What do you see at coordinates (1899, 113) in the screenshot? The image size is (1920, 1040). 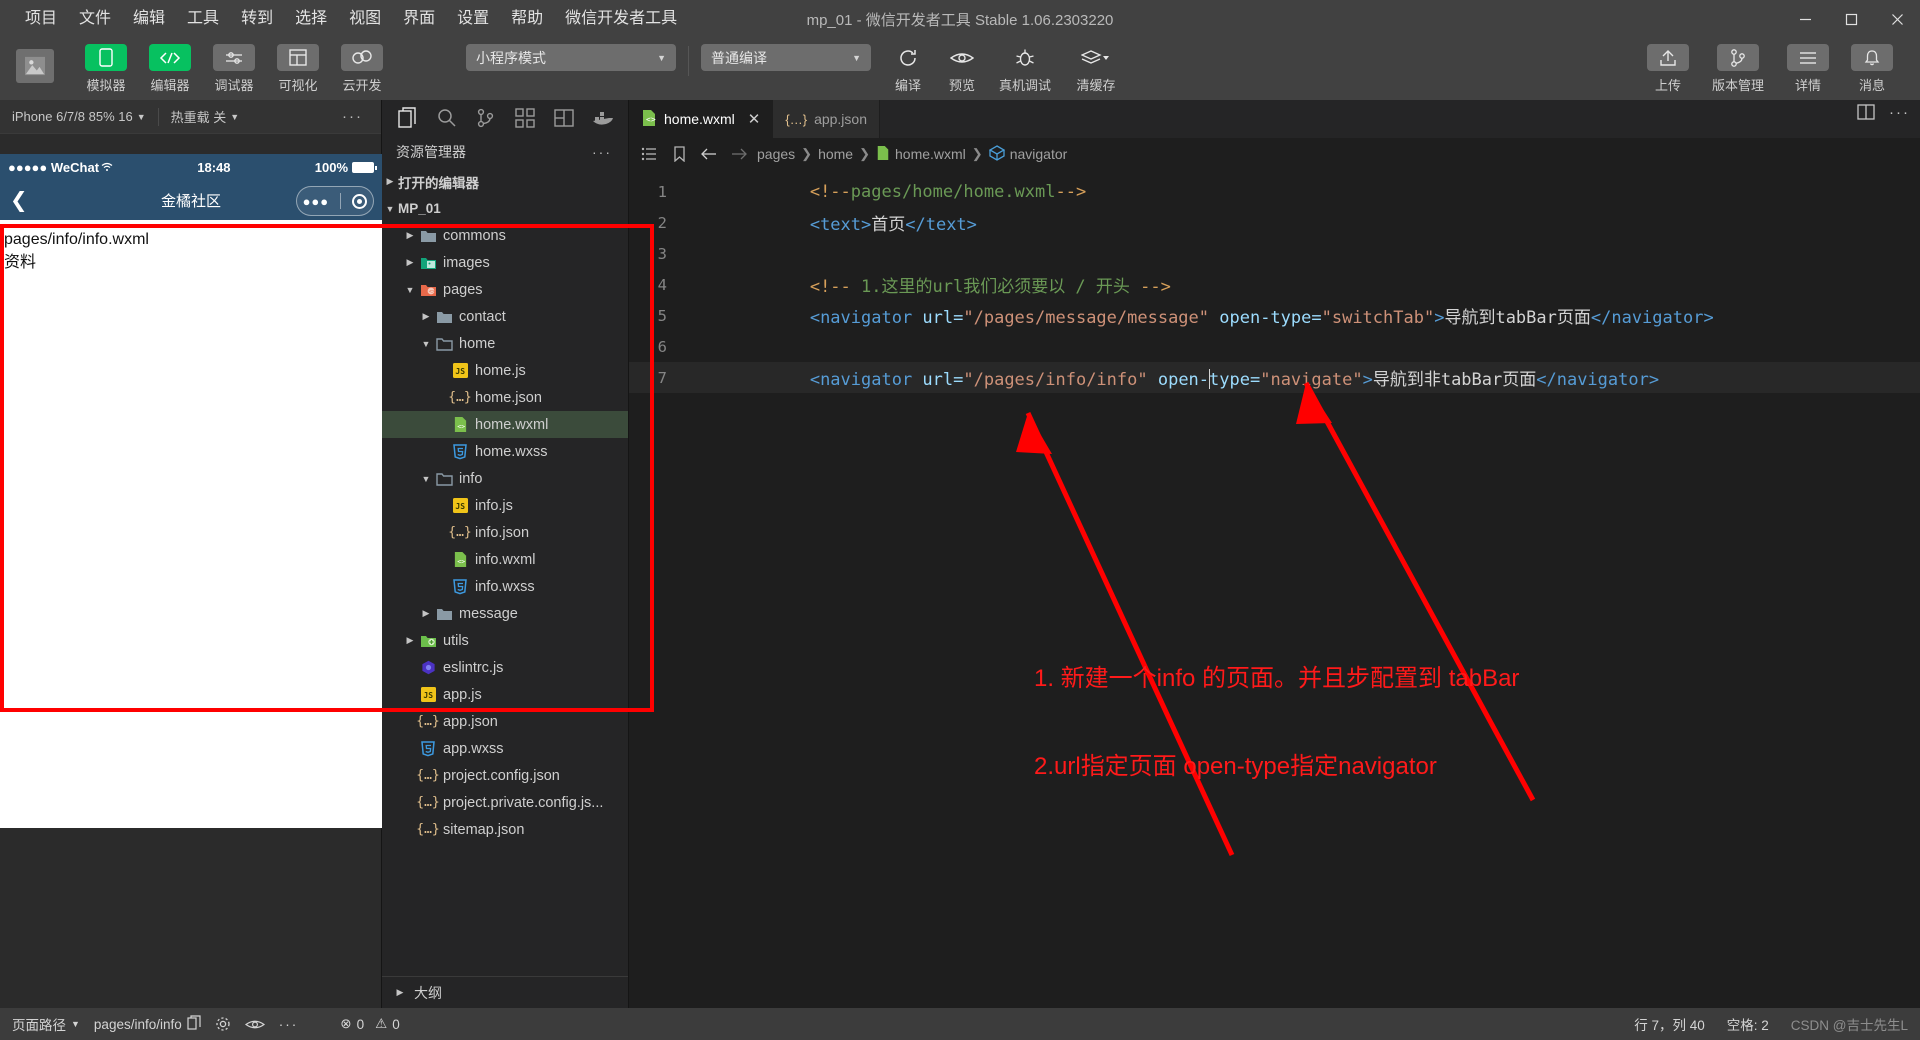 I see `more-icon: ···` at bounding box center [1899, 113].